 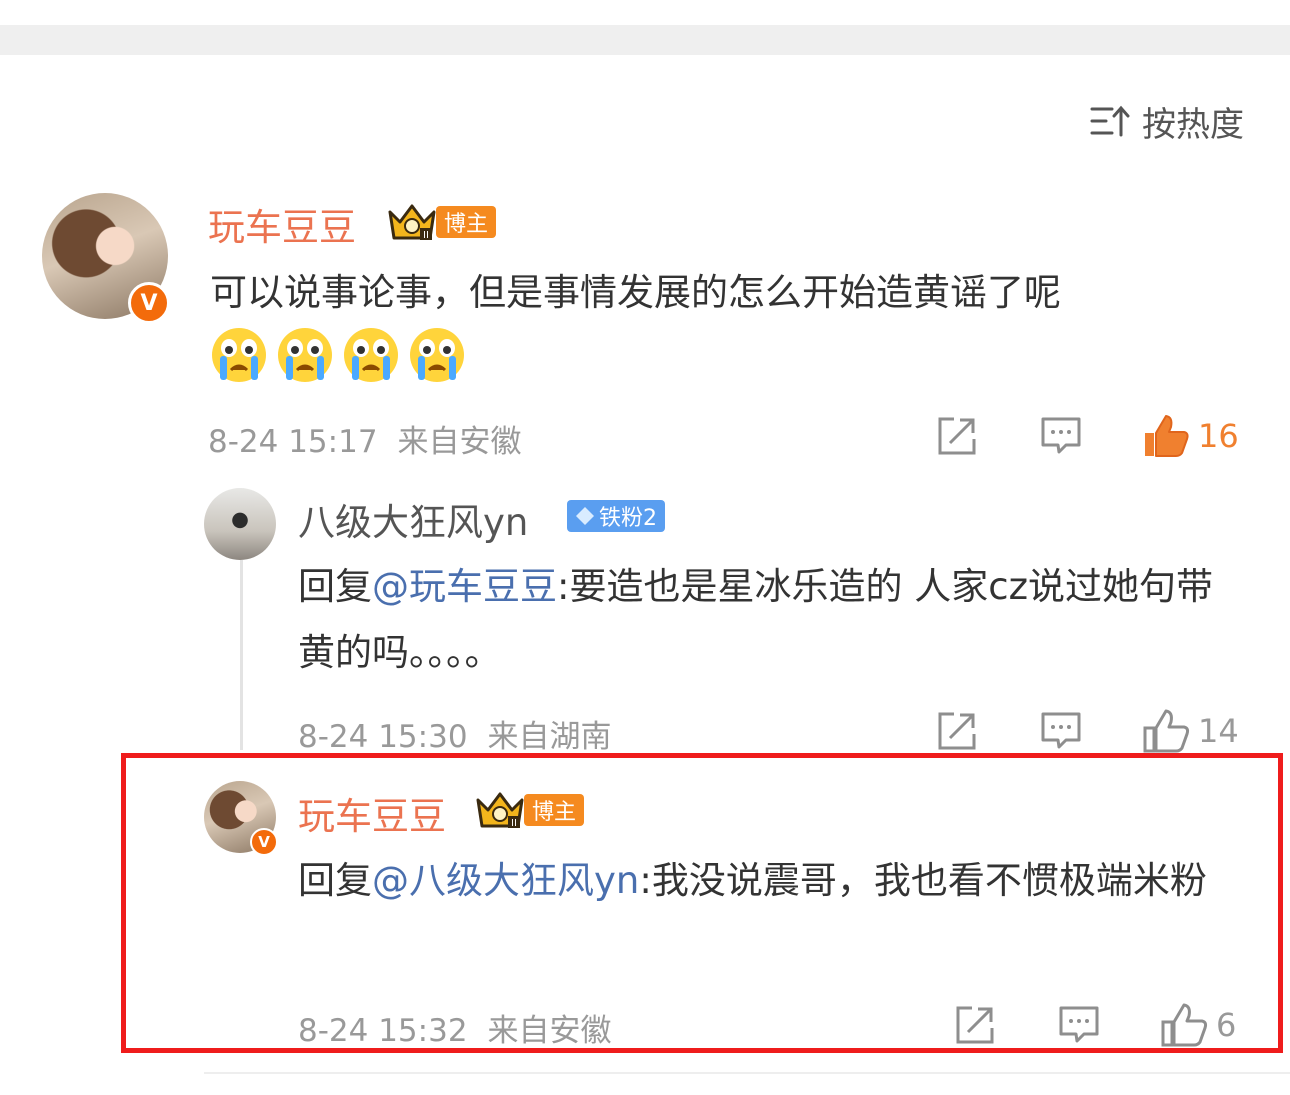 I want to click on sort-by-hot-toggle: 按热度, so click(x=1167, y=121).